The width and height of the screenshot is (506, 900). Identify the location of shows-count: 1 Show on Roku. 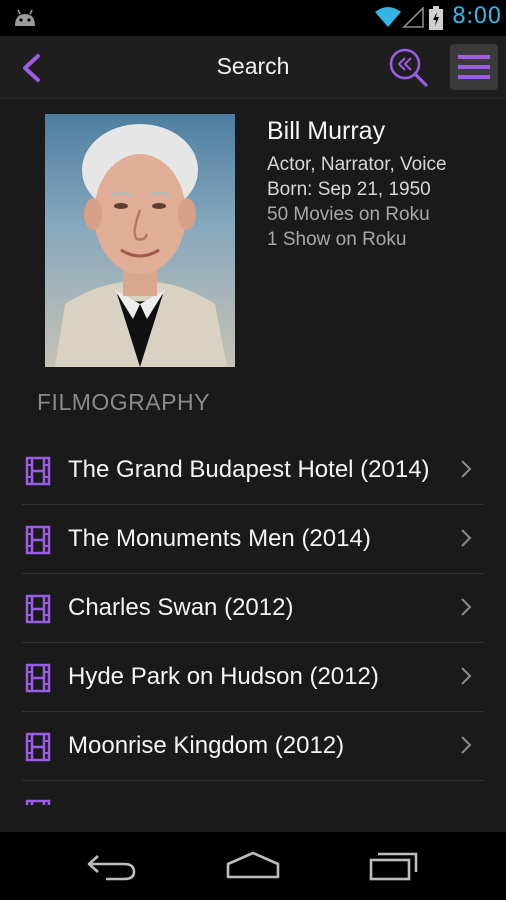
(337, 239).